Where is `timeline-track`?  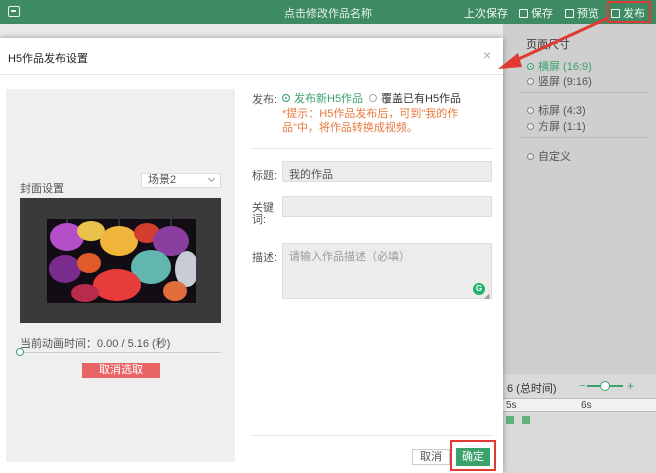
timeline-track is located at coordinates (579, 422).